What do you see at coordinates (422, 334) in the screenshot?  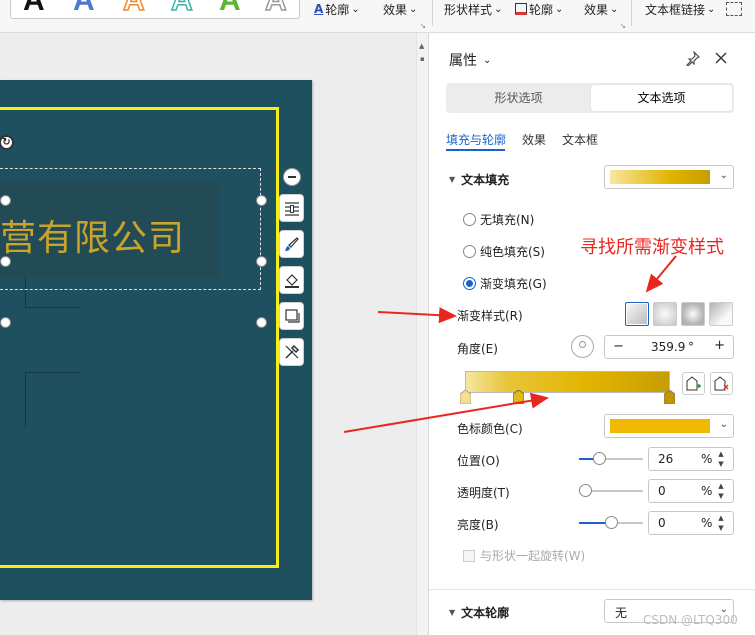 I see `vertical-scrollbar: ▲ ▪` at bounding box center [422, 334].